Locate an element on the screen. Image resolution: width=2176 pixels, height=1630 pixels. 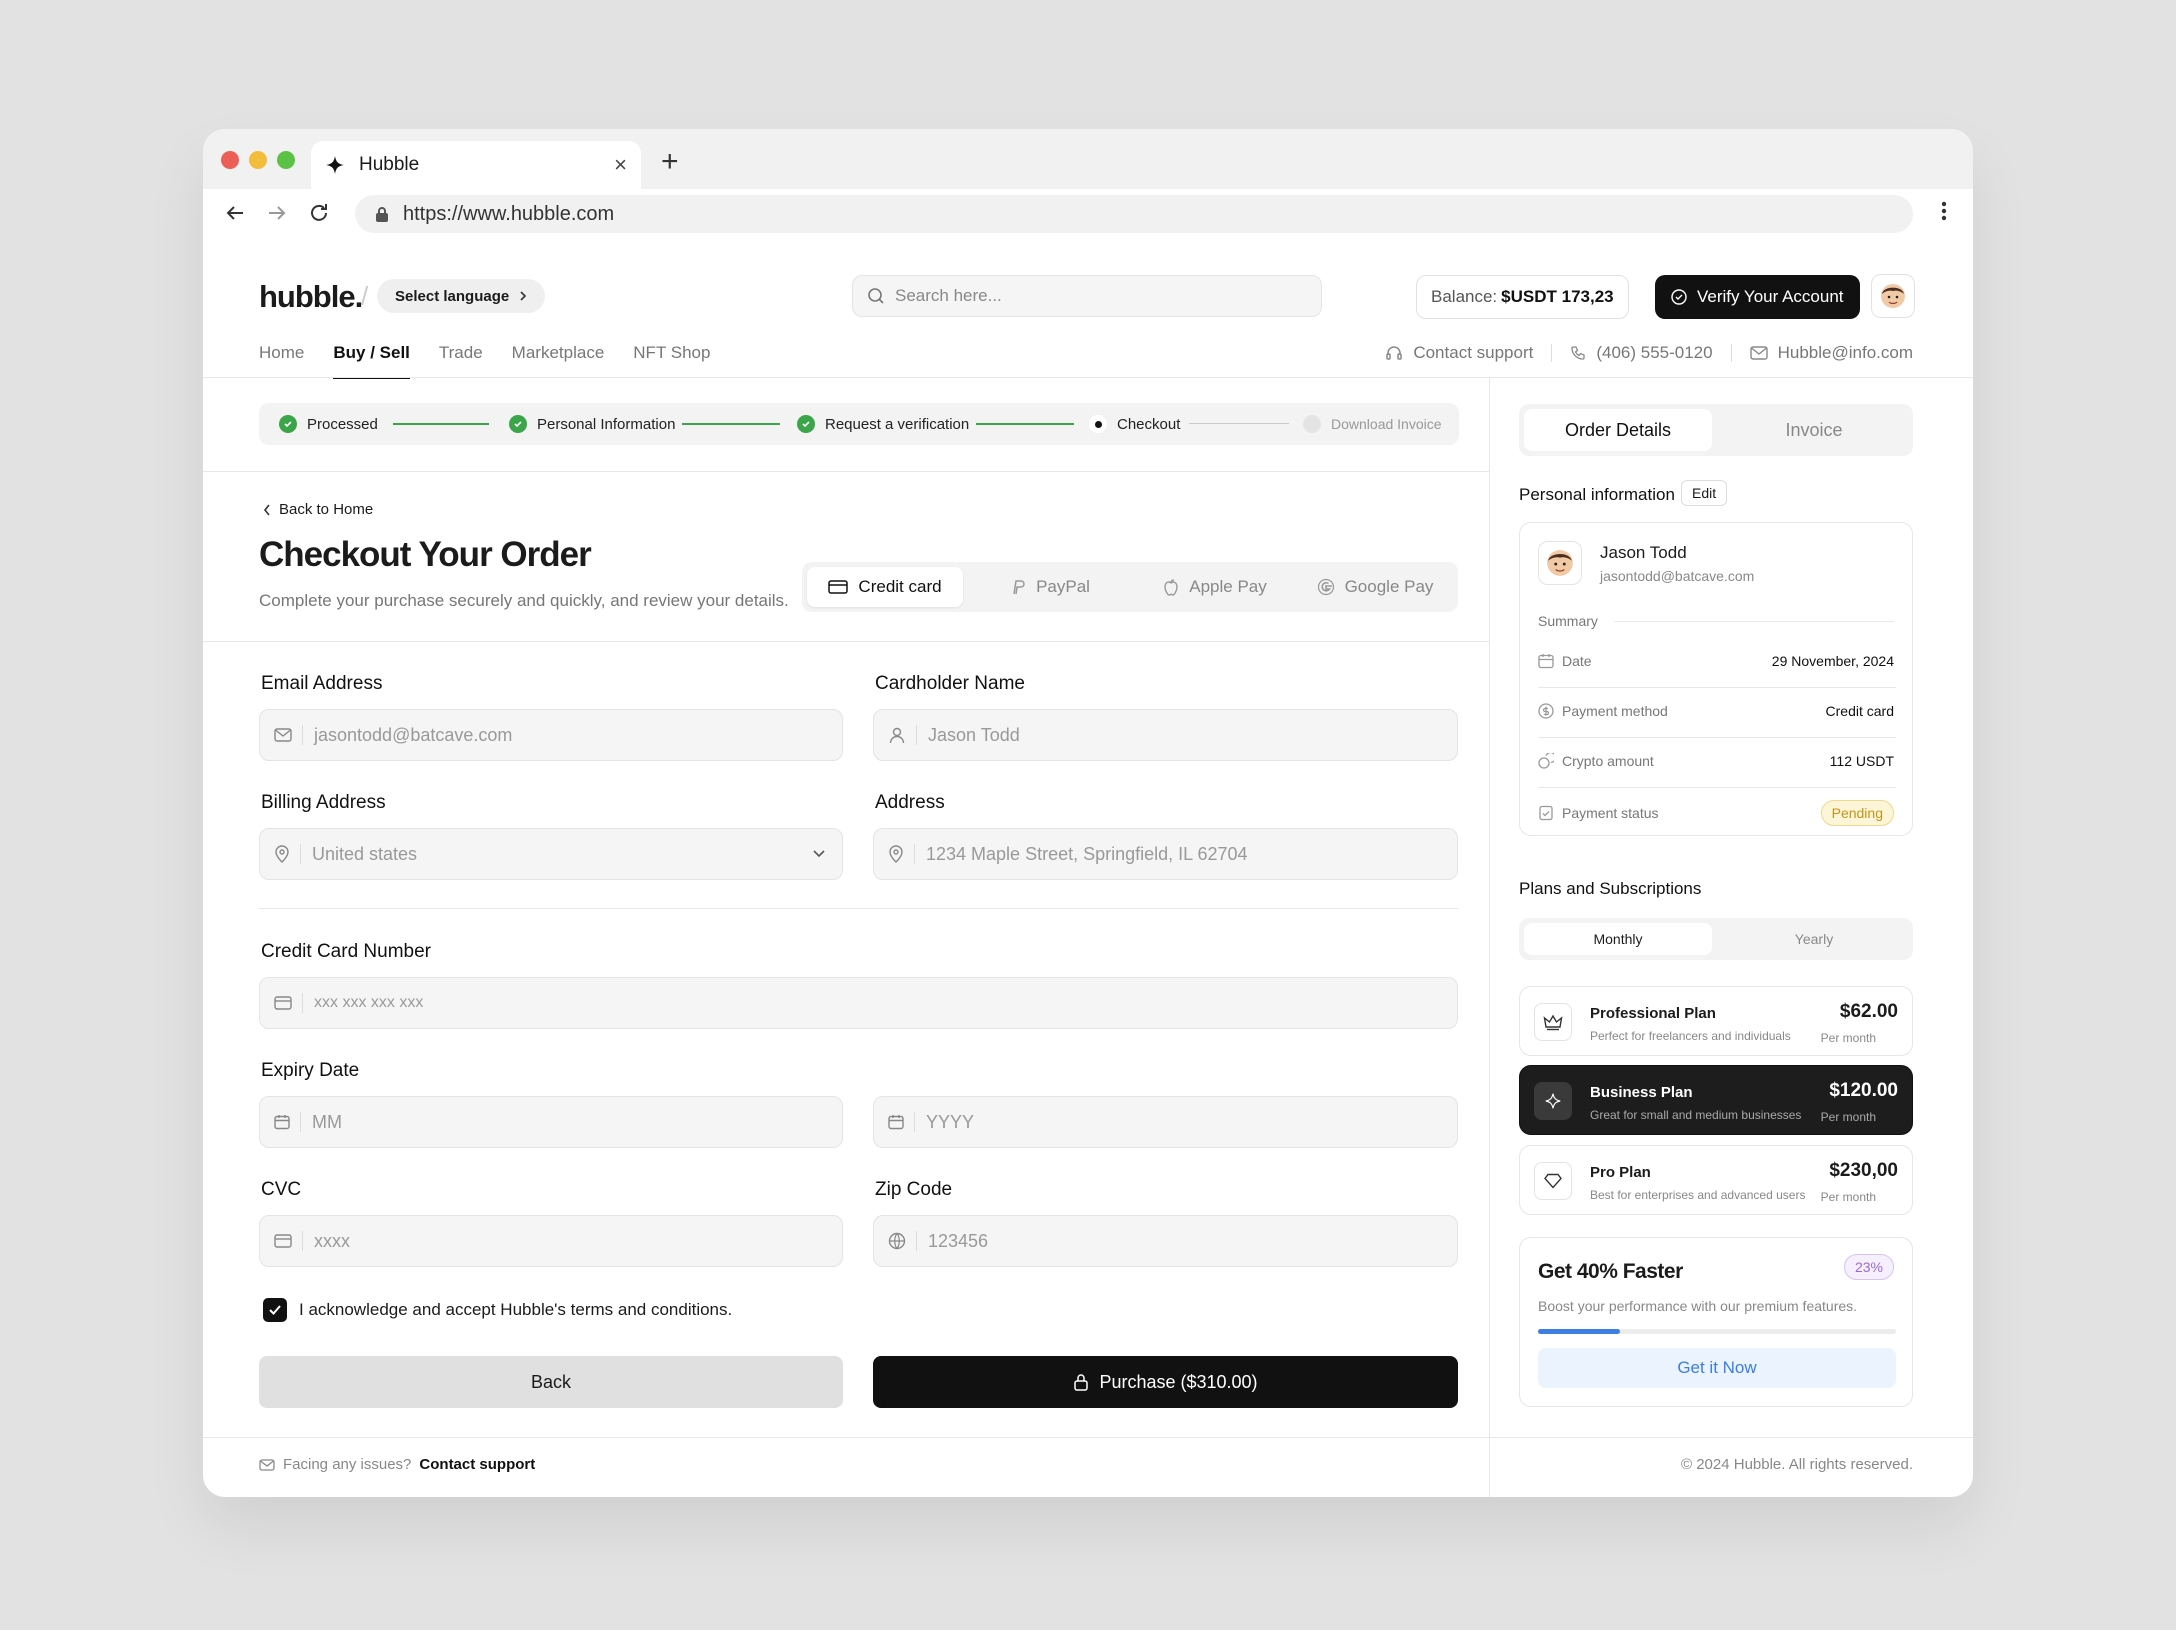
tab-title: Hubble is located at coordinates (389, 164).